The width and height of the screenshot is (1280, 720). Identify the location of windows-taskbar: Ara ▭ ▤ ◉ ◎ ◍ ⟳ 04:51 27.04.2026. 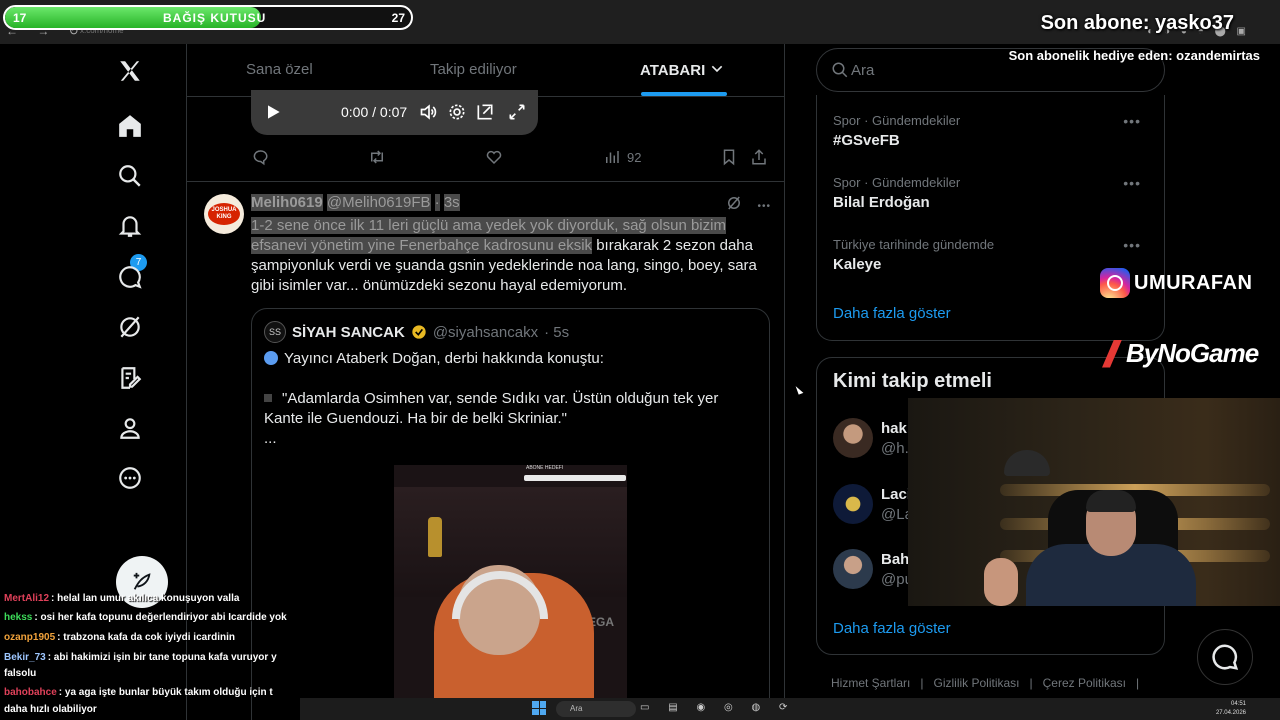
(790, 709).